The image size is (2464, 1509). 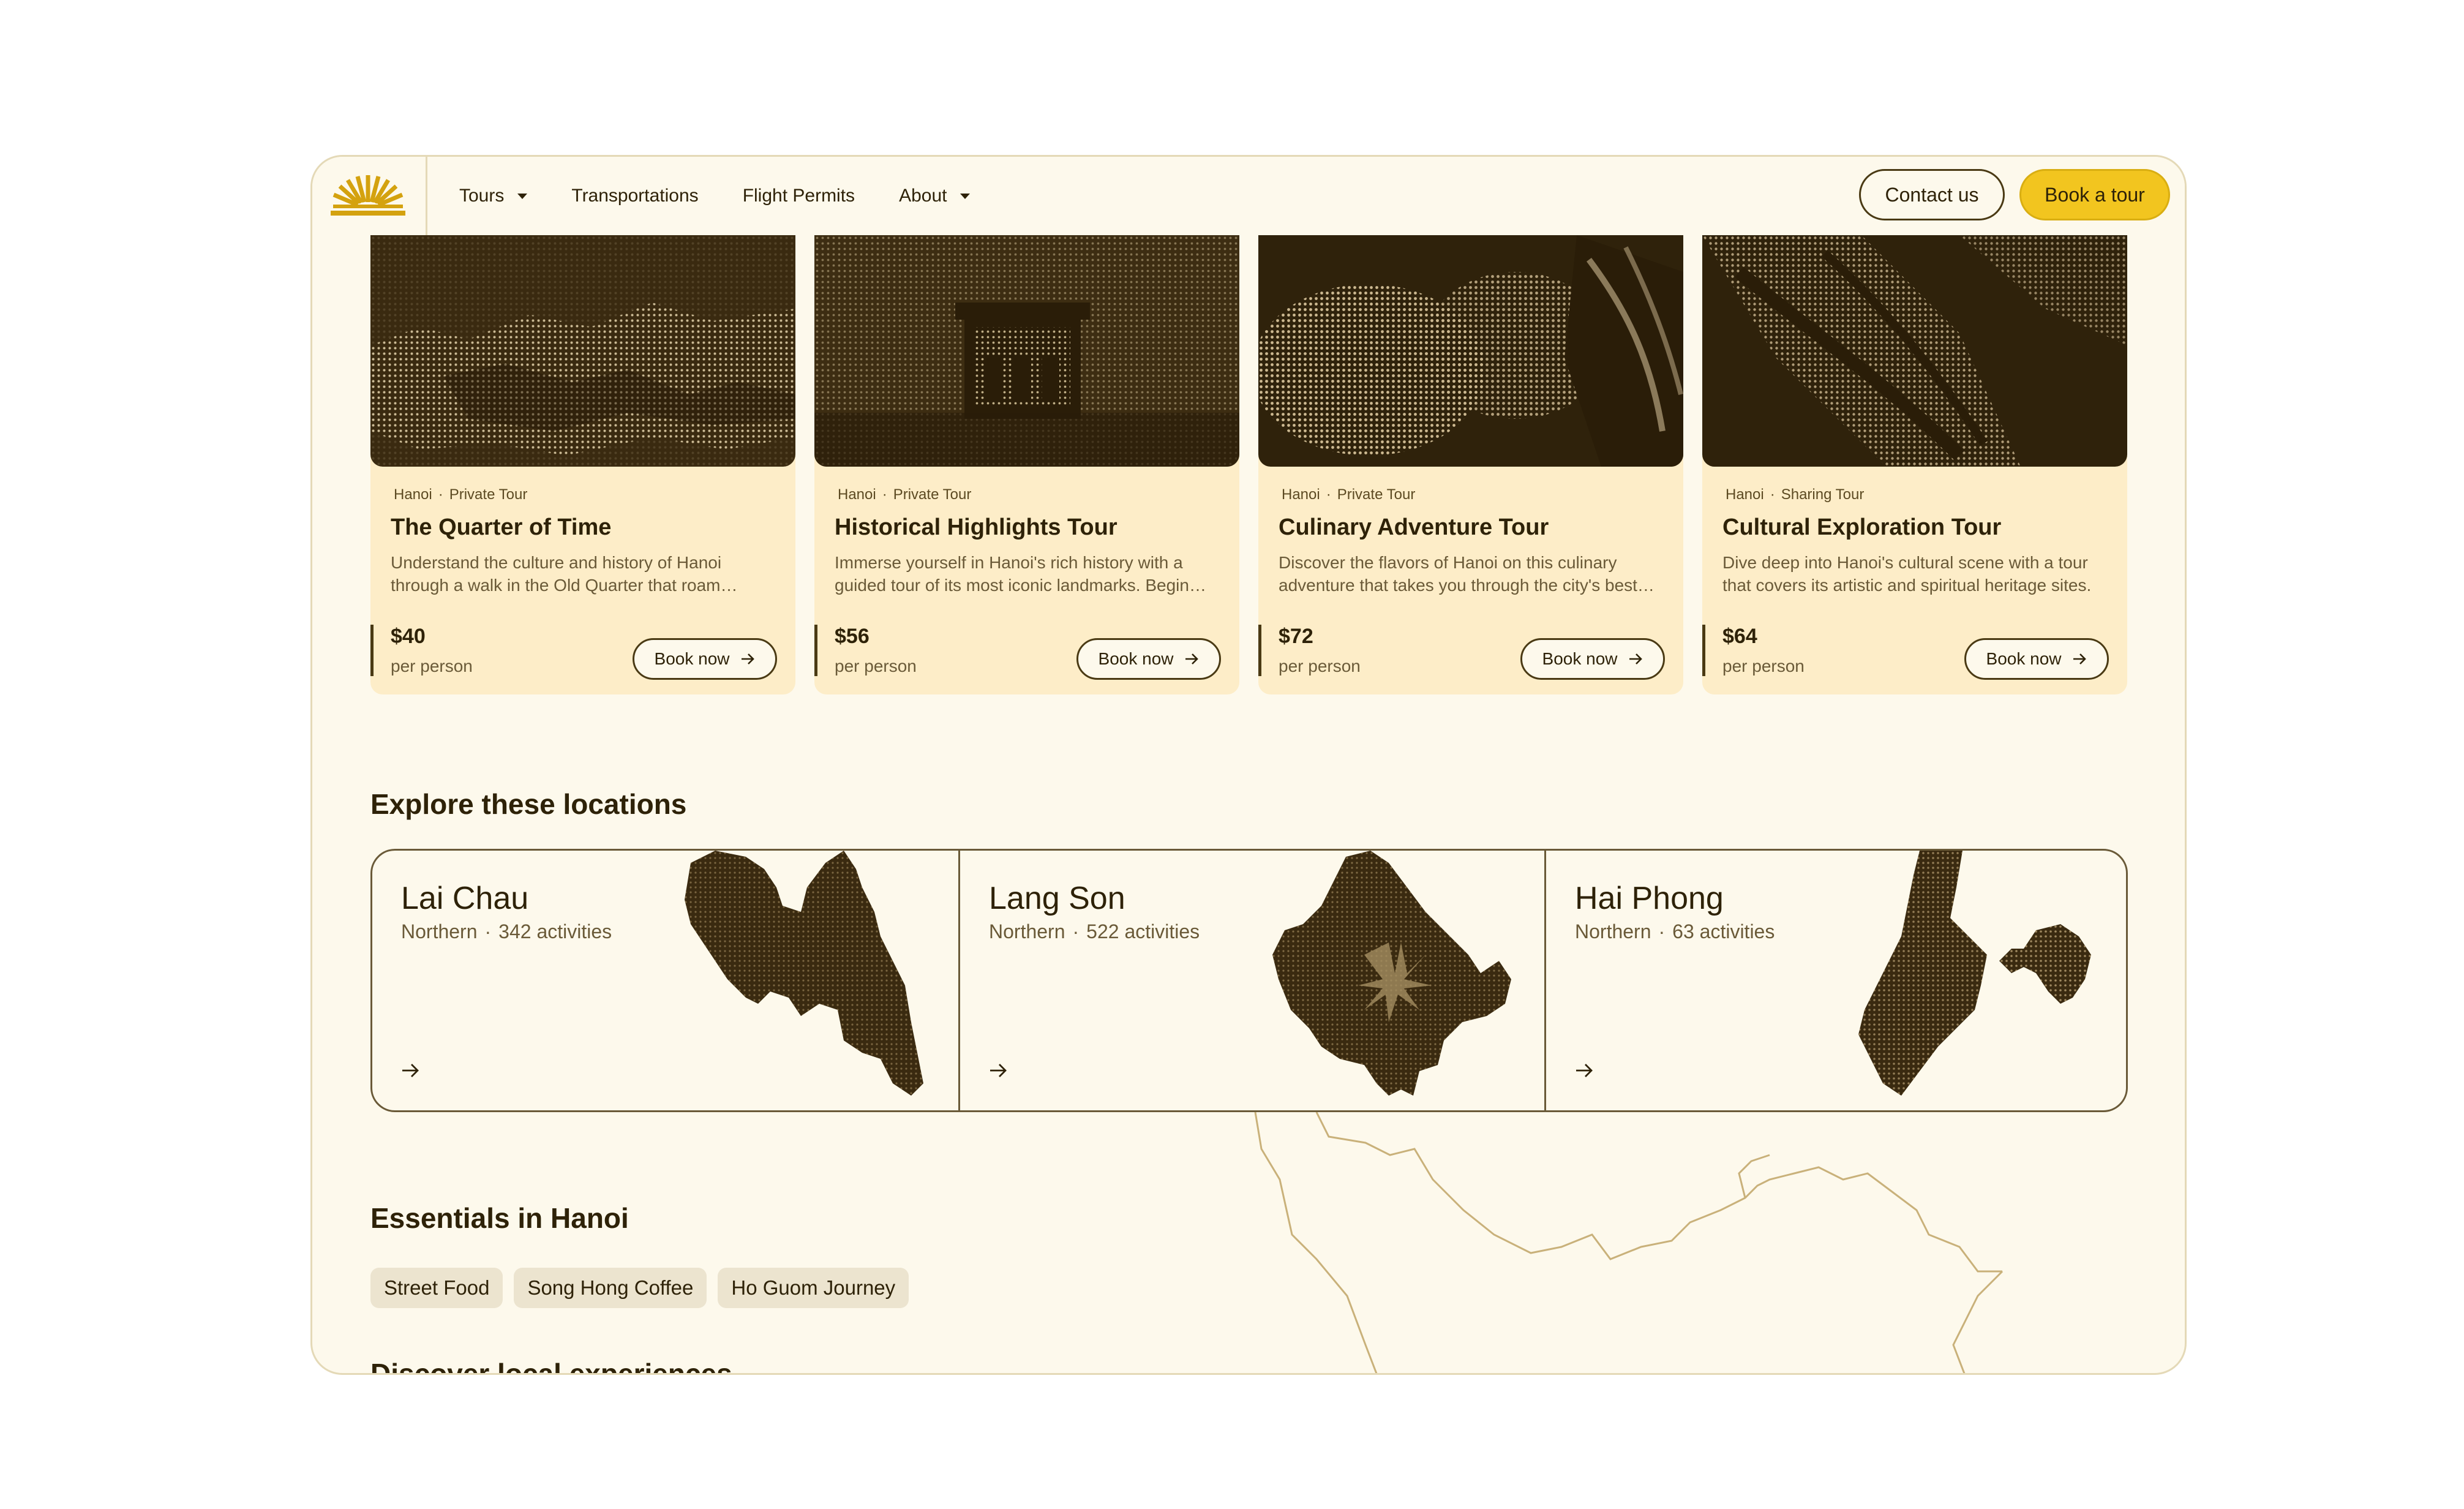 I want to click on tour-price: $40, so click(x=409, y=636).